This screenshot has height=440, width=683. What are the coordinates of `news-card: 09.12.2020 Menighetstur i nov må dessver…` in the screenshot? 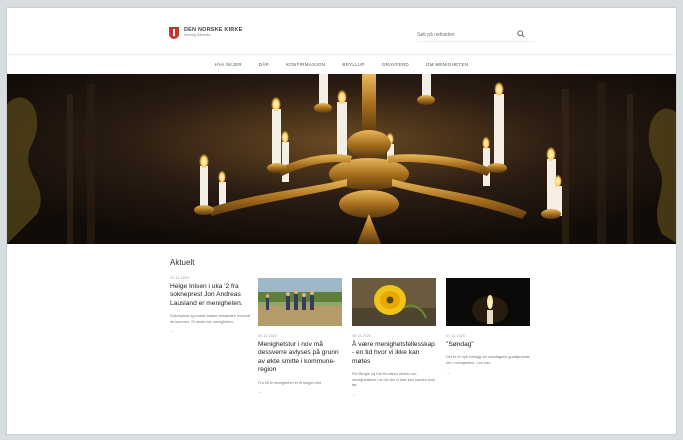 It's located at (300, 336).